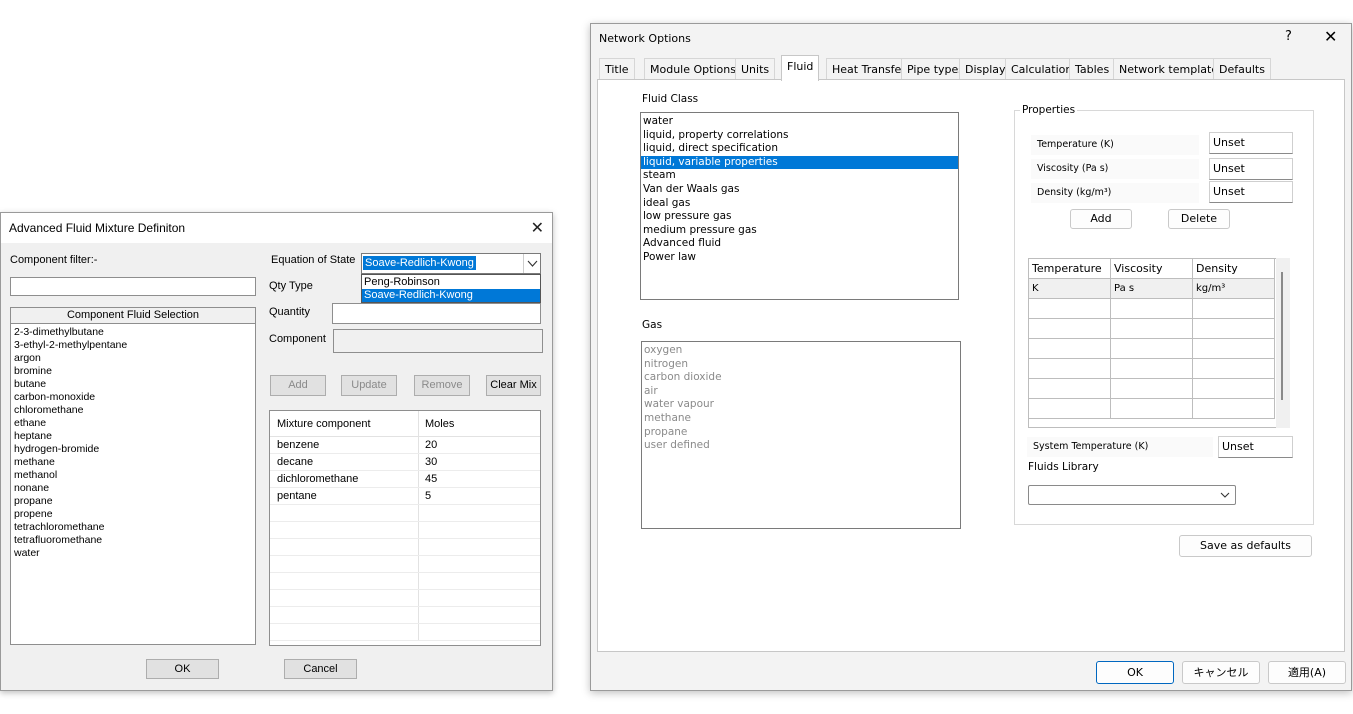  Describe the element at coordinates (133, 286) in the screenshot. I see `component-filter-input` at that location.